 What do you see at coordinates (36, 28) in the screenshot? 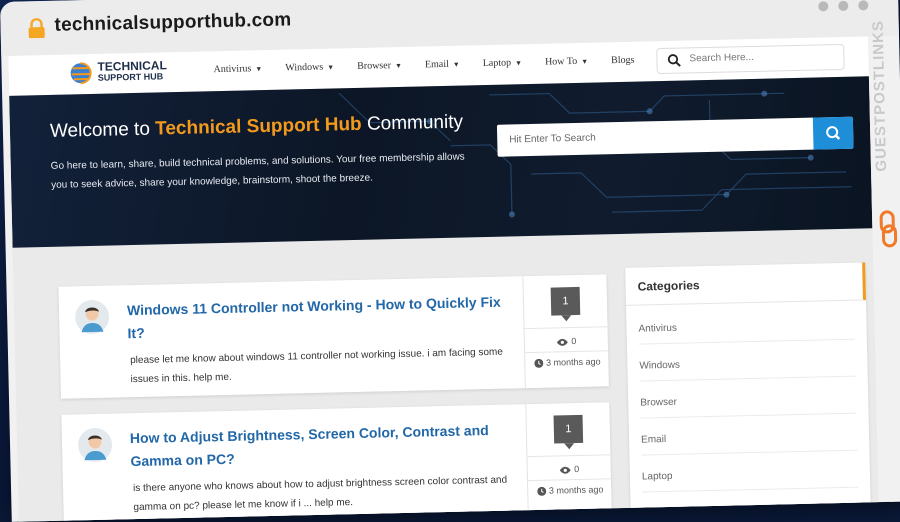
I see `lock-icon` at bounding box center [36, 28].